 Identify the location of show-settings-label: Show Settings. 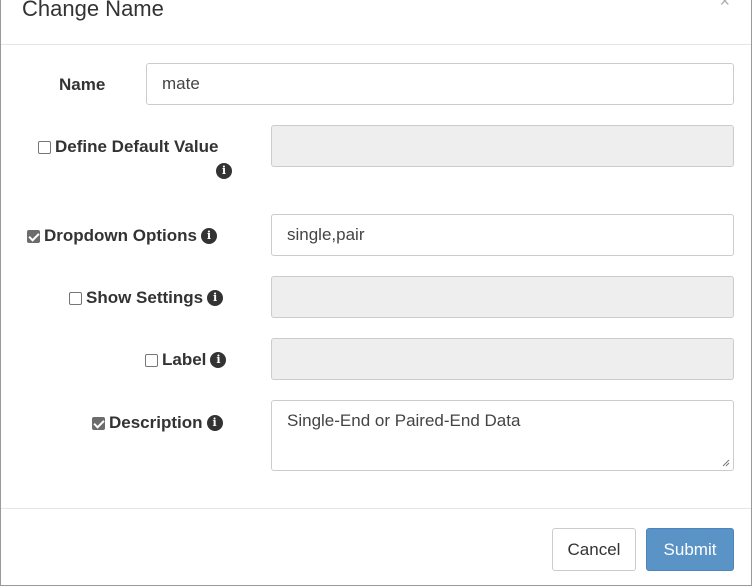
(145, 297).